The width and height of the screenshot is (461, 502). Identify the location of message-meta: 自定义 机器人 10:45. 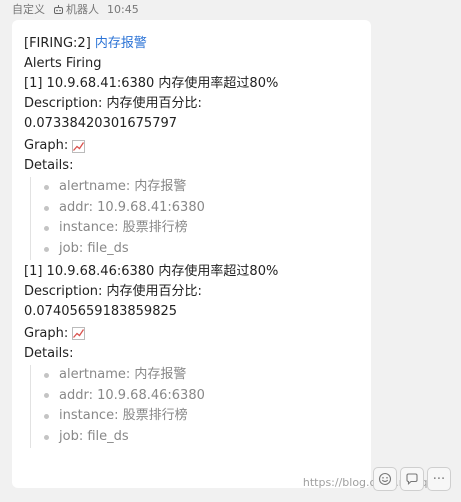
(75, 9).